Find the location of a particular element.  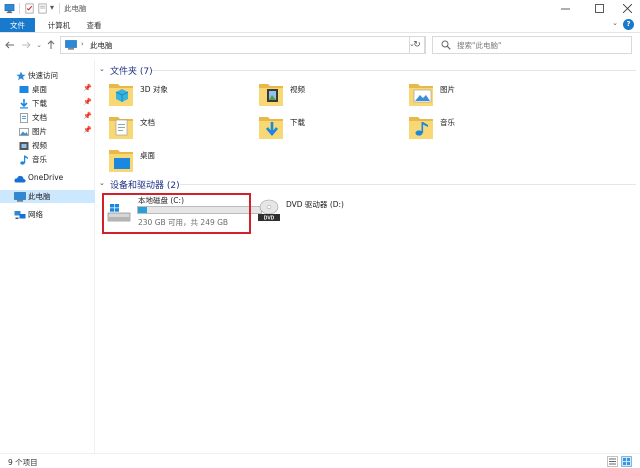

sidebar-item-downloads: 下载 📌 is located at coordinates (47, 103).